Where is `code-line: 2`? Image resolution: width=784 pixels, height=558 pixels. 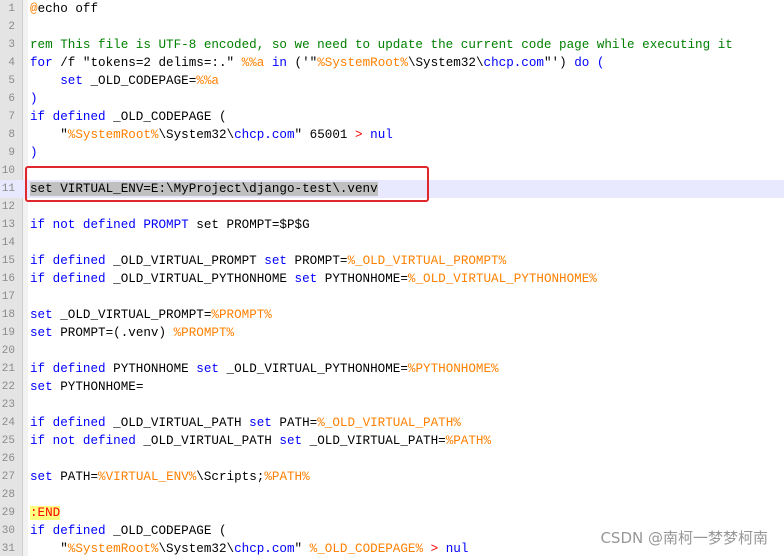 code-line: 2 is located at coordinates (392, 27).